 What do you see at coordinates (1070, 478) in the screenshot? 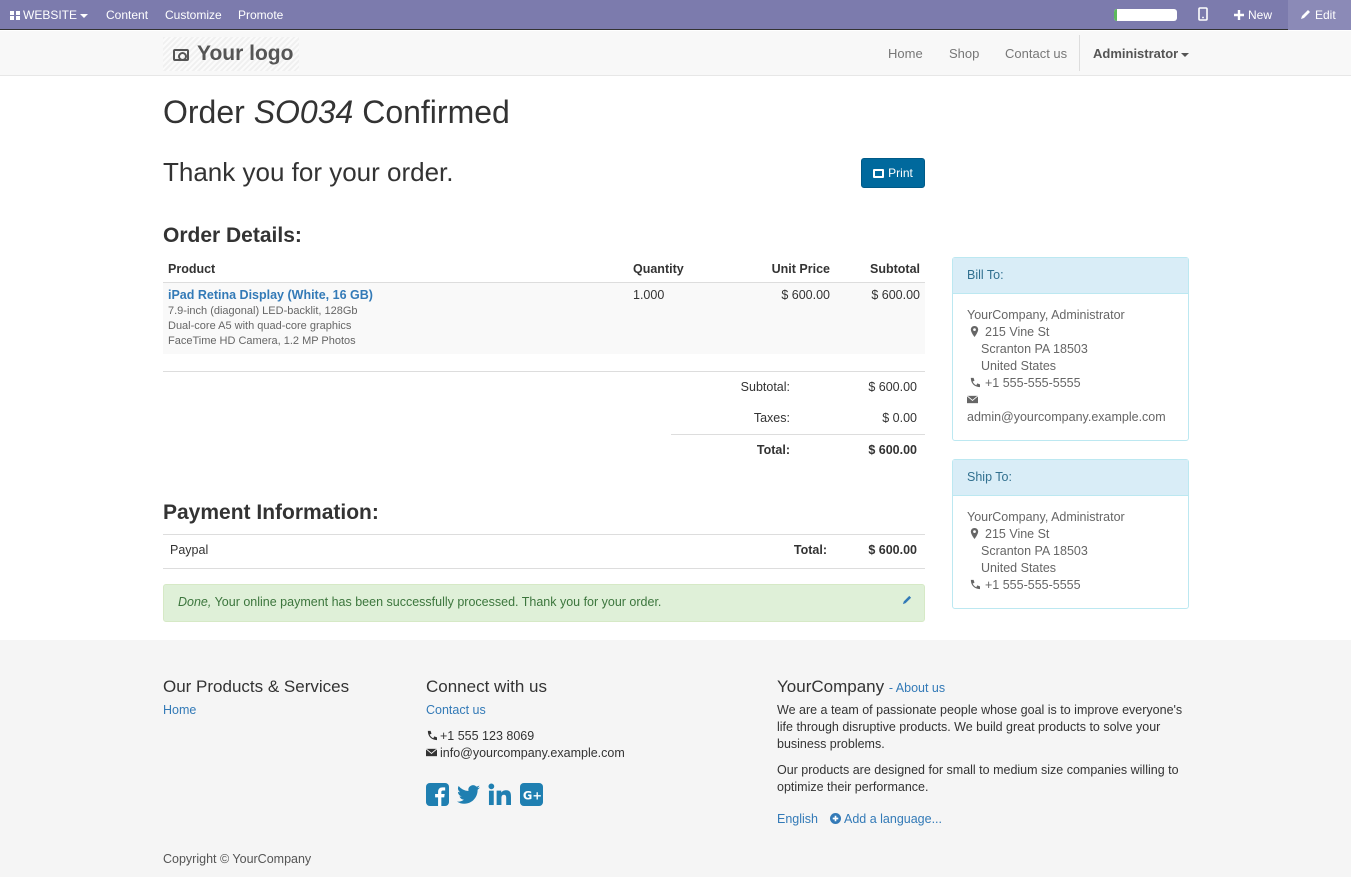
I see `ship-to-title: Ship To:` at bounding box center [1070, 478].